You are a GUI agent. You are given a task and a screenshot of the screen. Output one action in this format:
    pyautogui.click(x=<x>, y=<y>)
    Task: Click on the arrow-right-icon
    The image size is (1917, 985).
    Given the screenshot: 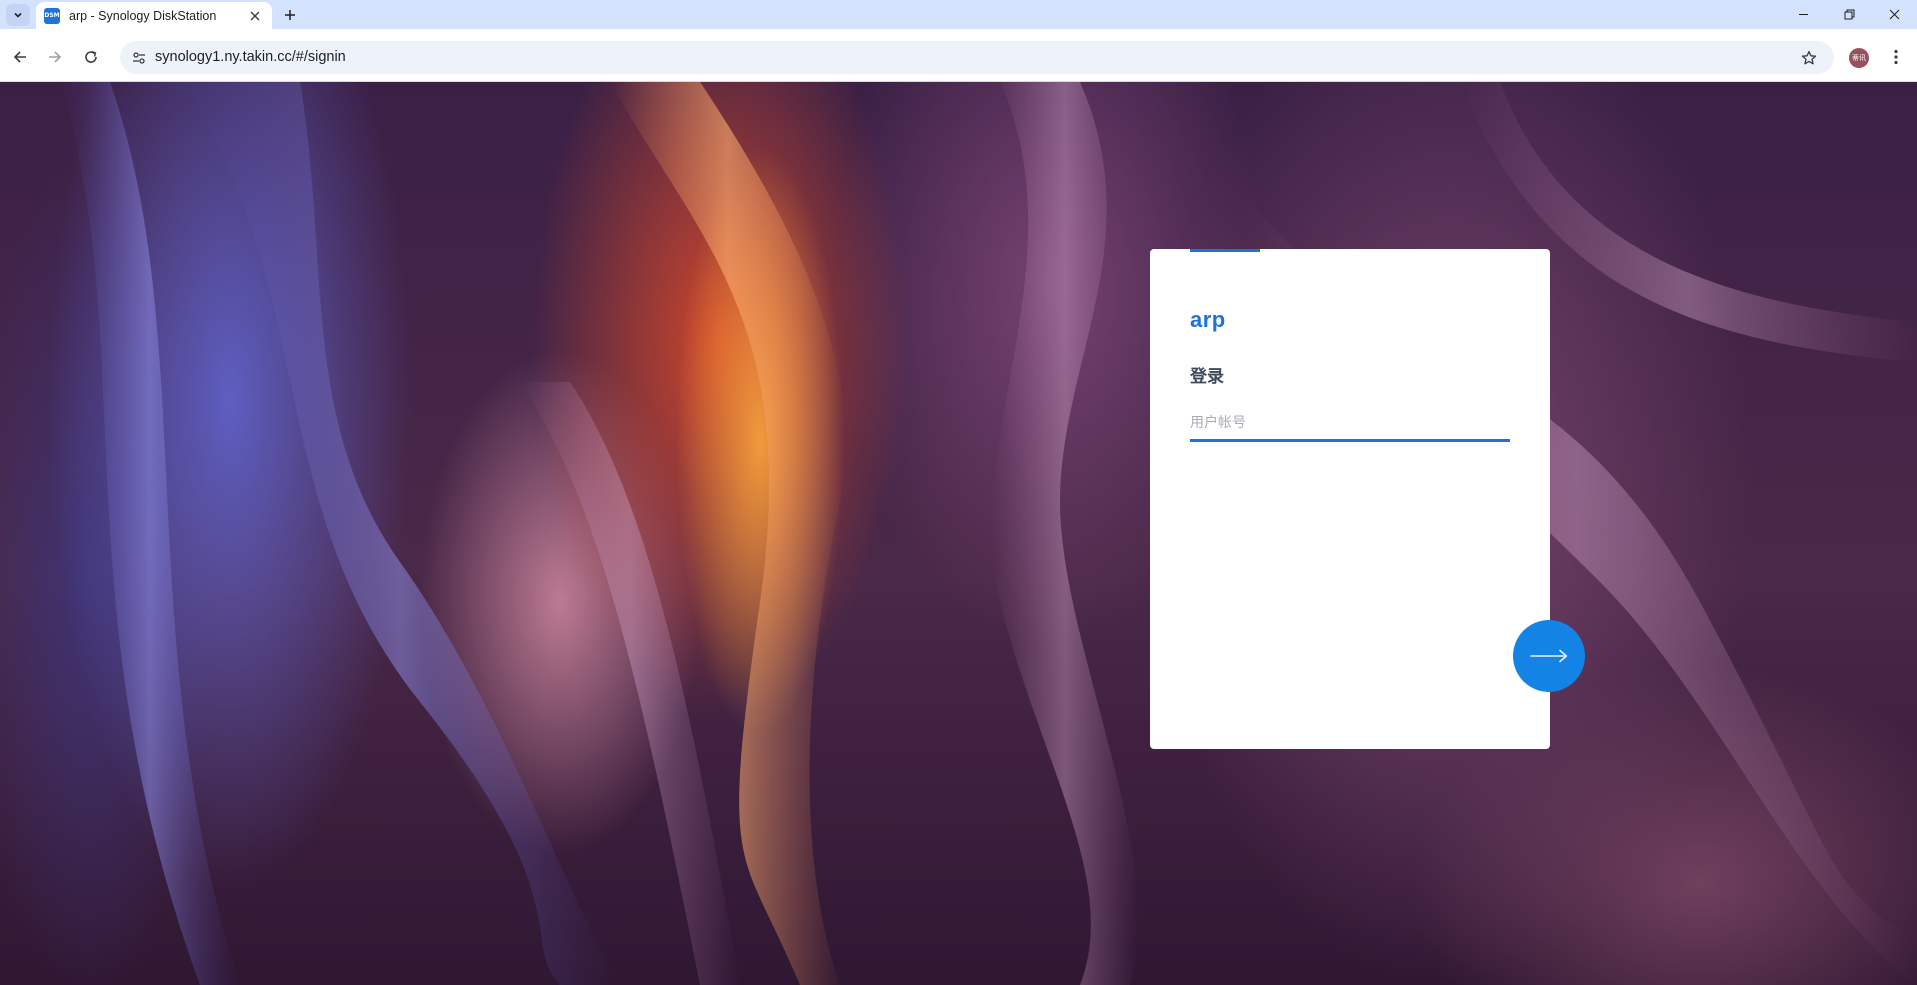 What is the action you would take?
    pyautogui.click(x=1549, y=656)
    